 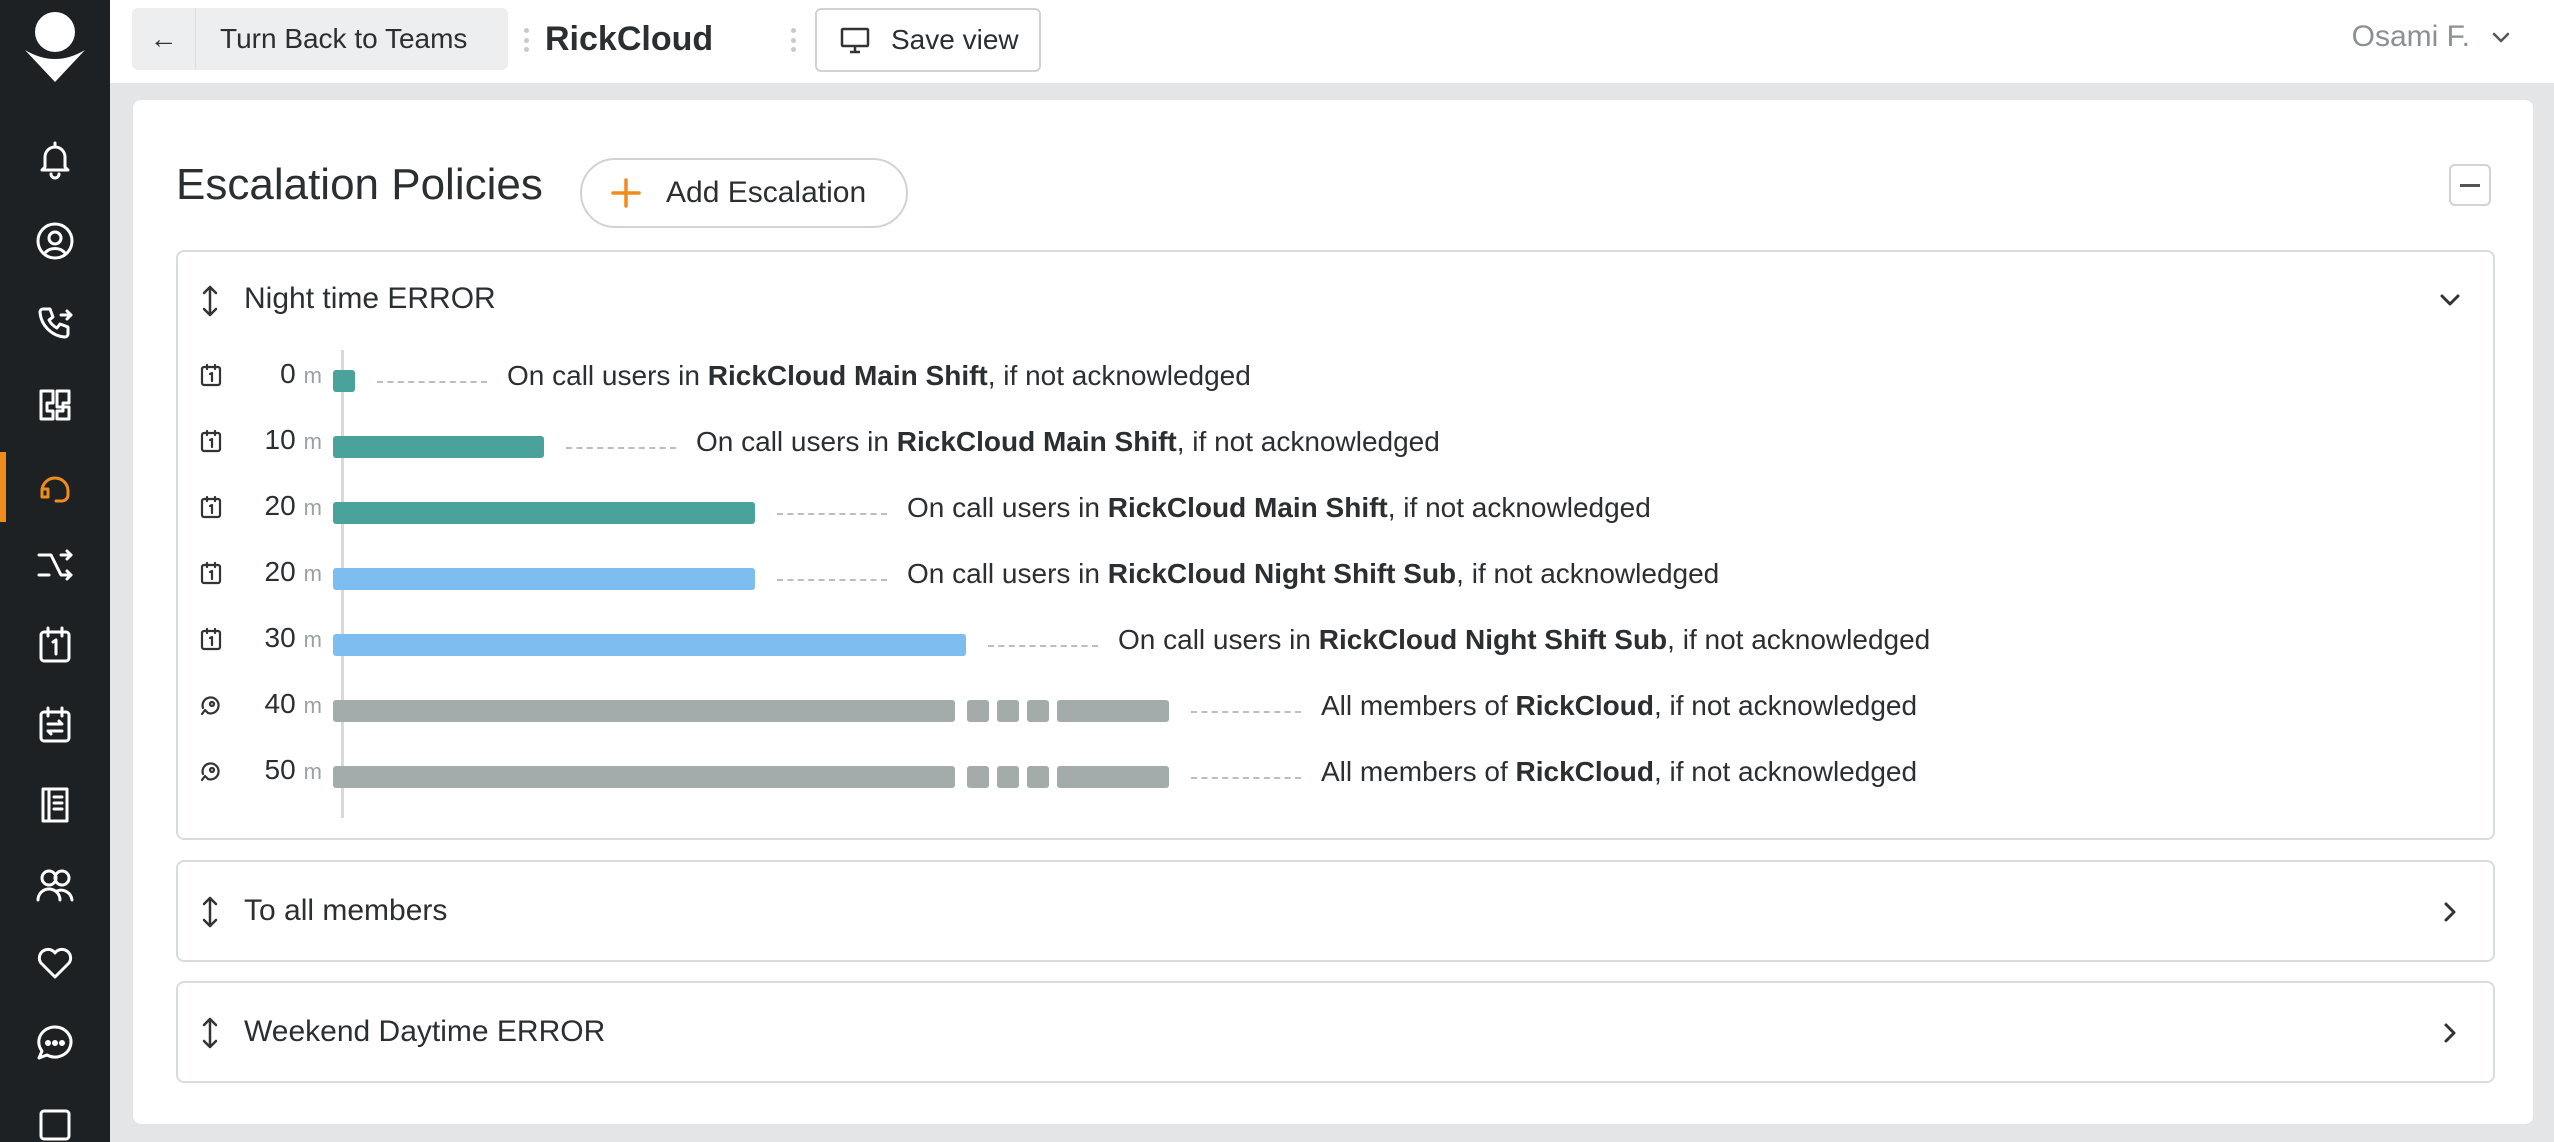 I want to click on sidebar-item-users, so click(x=55, y=241).